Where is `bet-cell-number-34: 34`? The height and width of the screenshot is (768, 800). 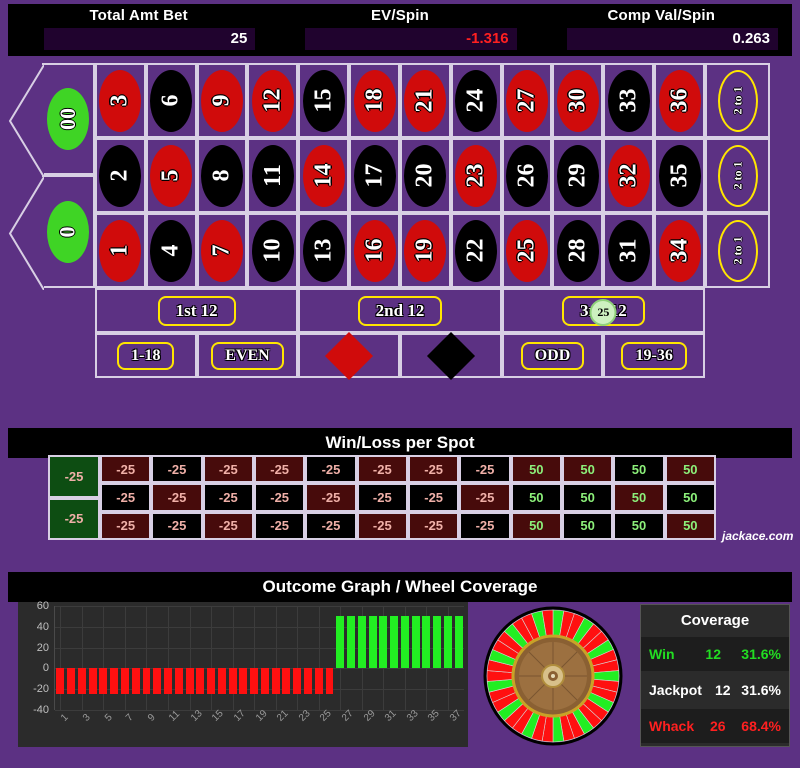 bet-cell-number-34: 34 is located at coordinates (679, 250).